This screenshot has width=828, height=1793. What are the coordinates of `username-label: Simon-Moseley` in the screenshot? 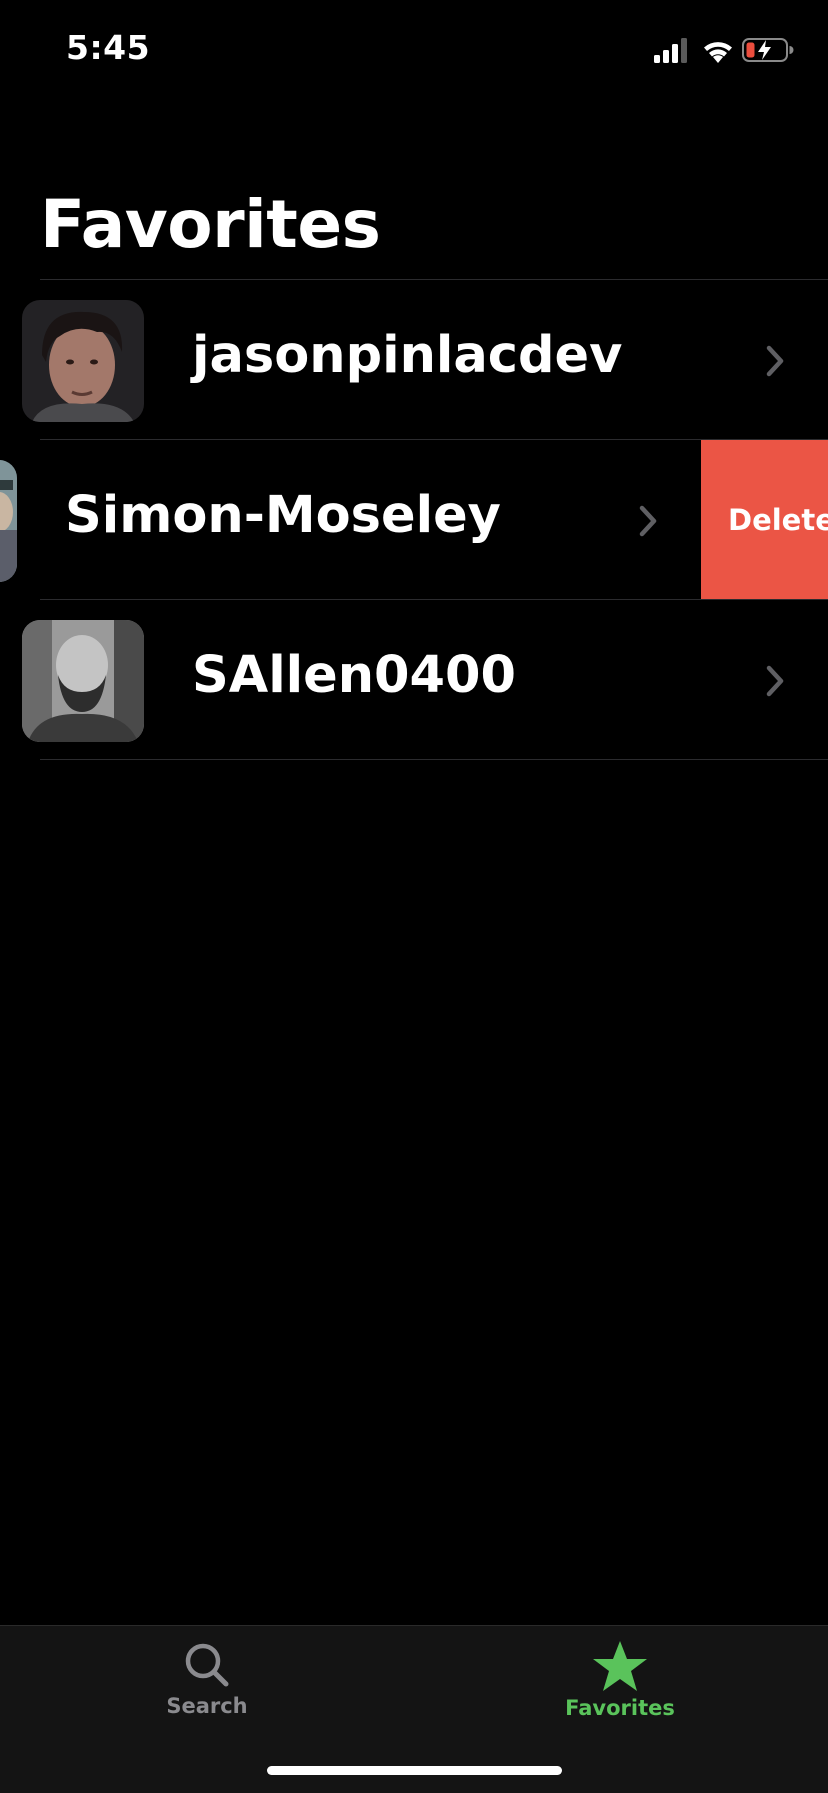 It's located at (283, 515).